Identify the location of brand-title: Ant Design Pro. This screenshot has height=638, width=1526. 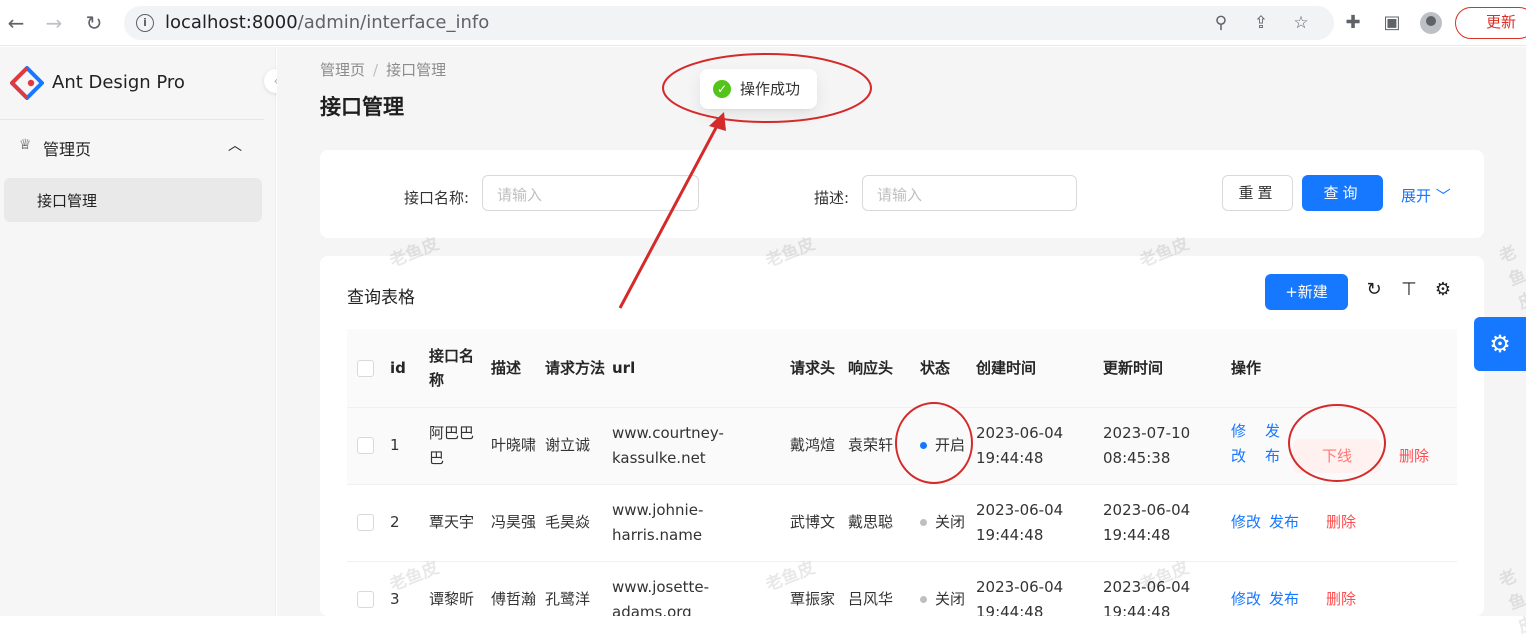
(118, 82).